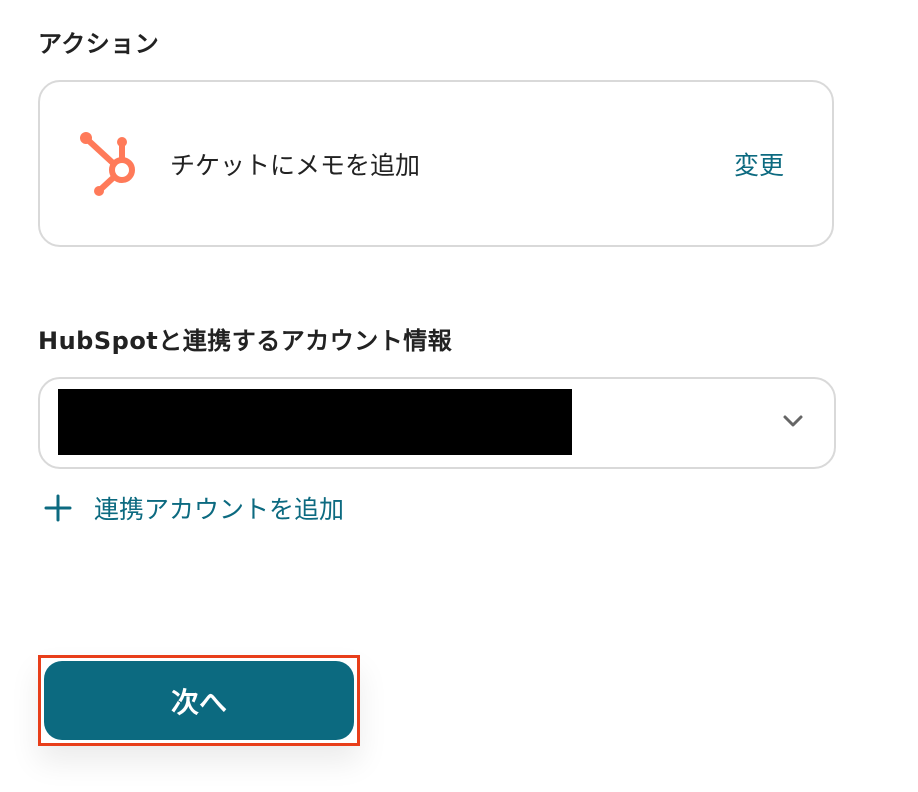 The image size is (918, 792). Describe the element at coordinates (295, 165) in the screenshot. I see `action-name: チケットにメモを追加` at that location.